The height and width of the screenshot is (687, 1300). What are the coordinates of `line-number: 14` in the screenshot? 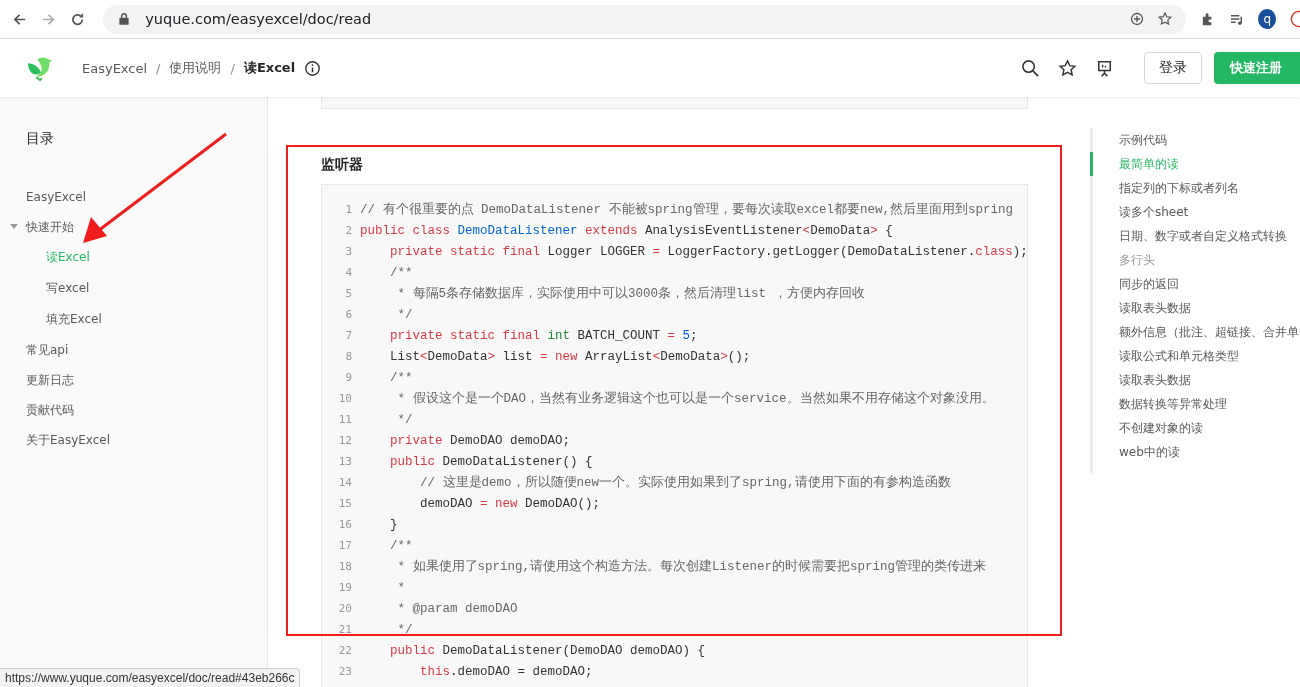 It's located at (344, 482).